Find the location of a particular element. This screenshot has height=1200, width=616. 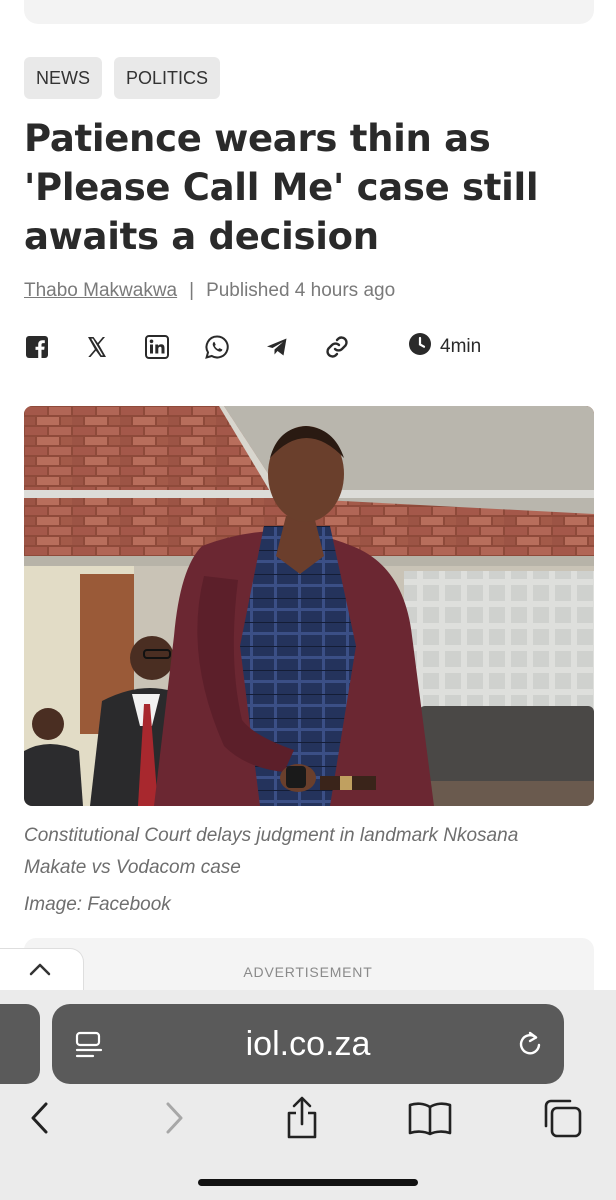

book-icon is located at coordinates (430, 1120).